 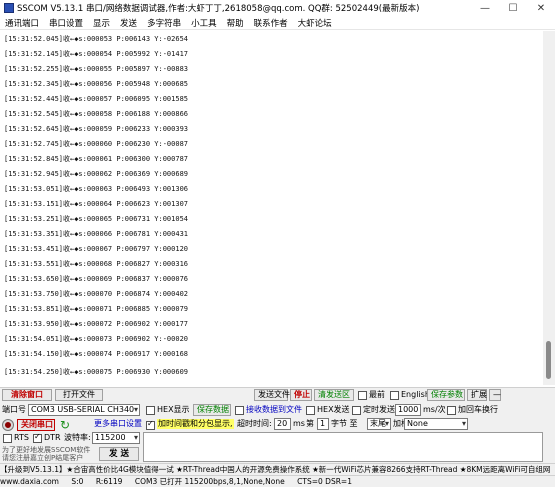 What do you see at coordinates (43, 458) in the screenshot?
I see `promo-line-2: 请您注册嘉立创P结尾客户` at bounding box center [43, 458].